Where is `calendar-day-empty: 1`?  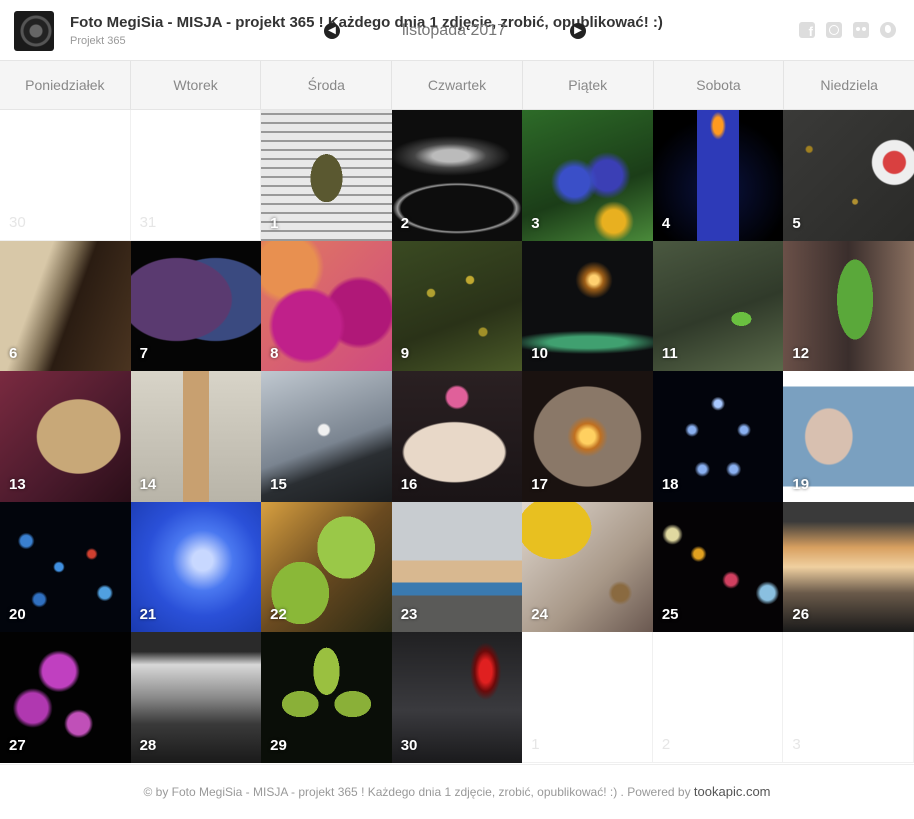
calendar-day-empty: 1 is located at coordinates (587, 697).